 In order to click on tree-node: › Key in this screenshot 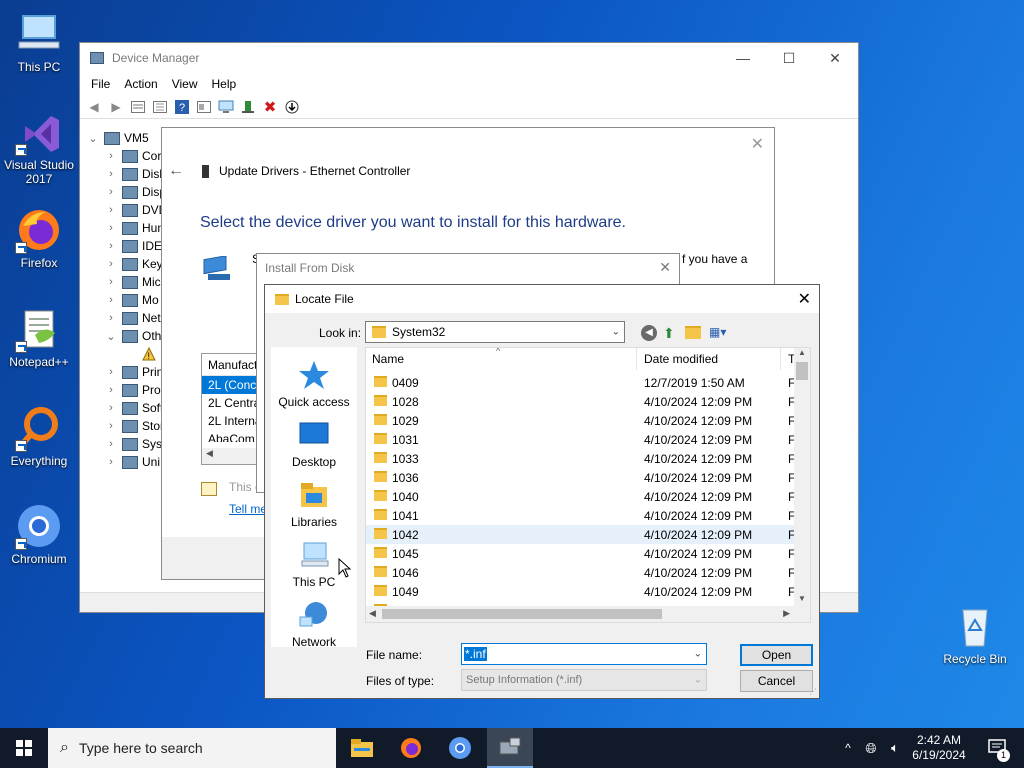, I will do `click(133, 264)`.